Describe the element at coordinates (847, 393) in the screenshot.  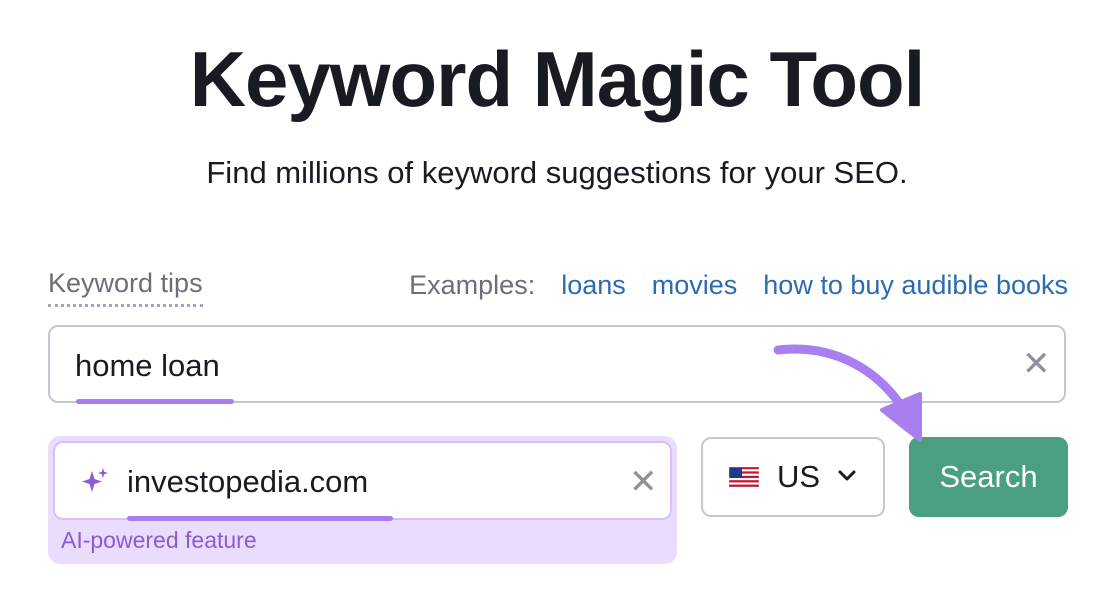
I see `annotation-arrow` at that location.